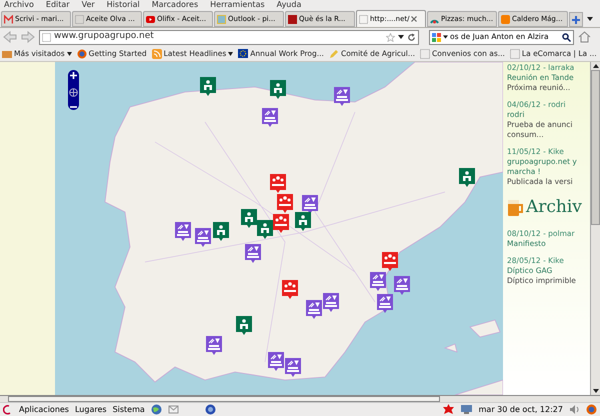  What do you see at coordinates (390, 37) in the screenshot?
I see `star-icon` at bounding box center [390, 37].